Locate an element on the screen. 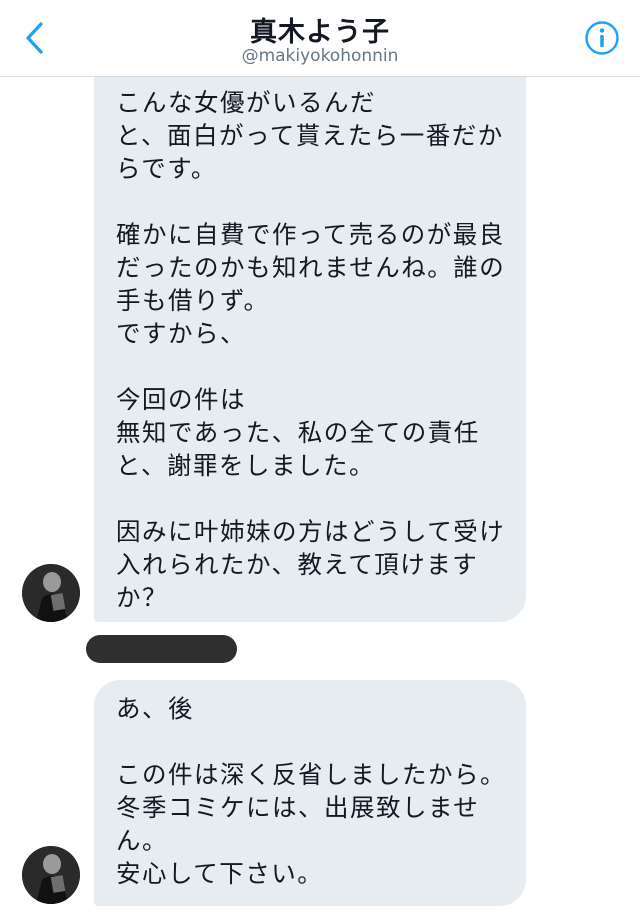 The image size is (640, 916). message-line: と、謝罪をしました。 is located at coordinates (246, 465).